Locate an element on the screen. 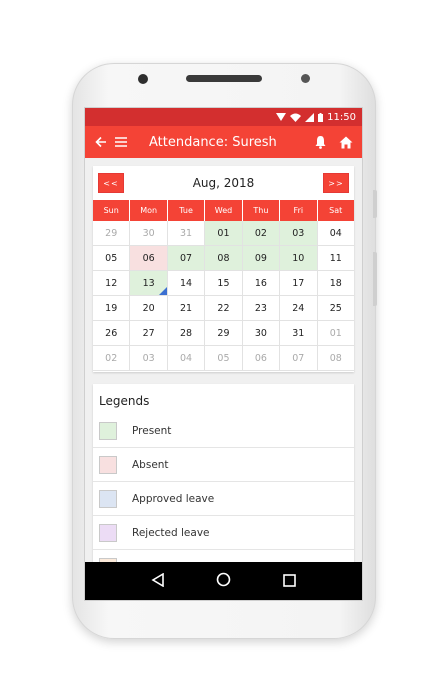 This screenshot has height=700, width=448. day-number: 25 is located at coordinates (335, 308).